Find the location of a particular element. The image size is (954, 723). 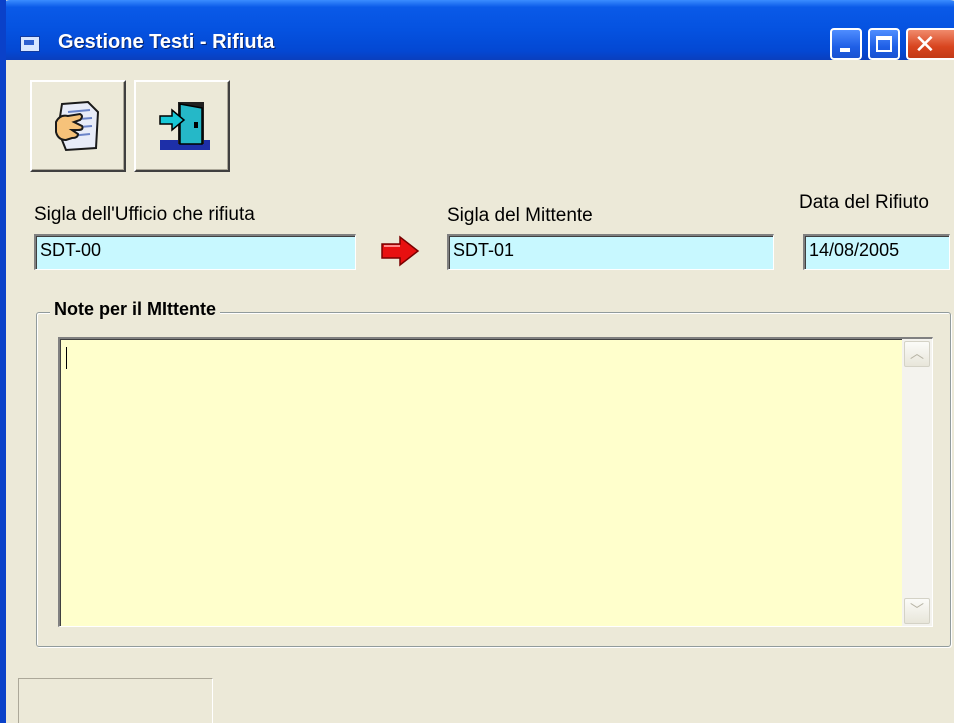

sender-code-field: SDT-01 is located at coordinates (610, 252).